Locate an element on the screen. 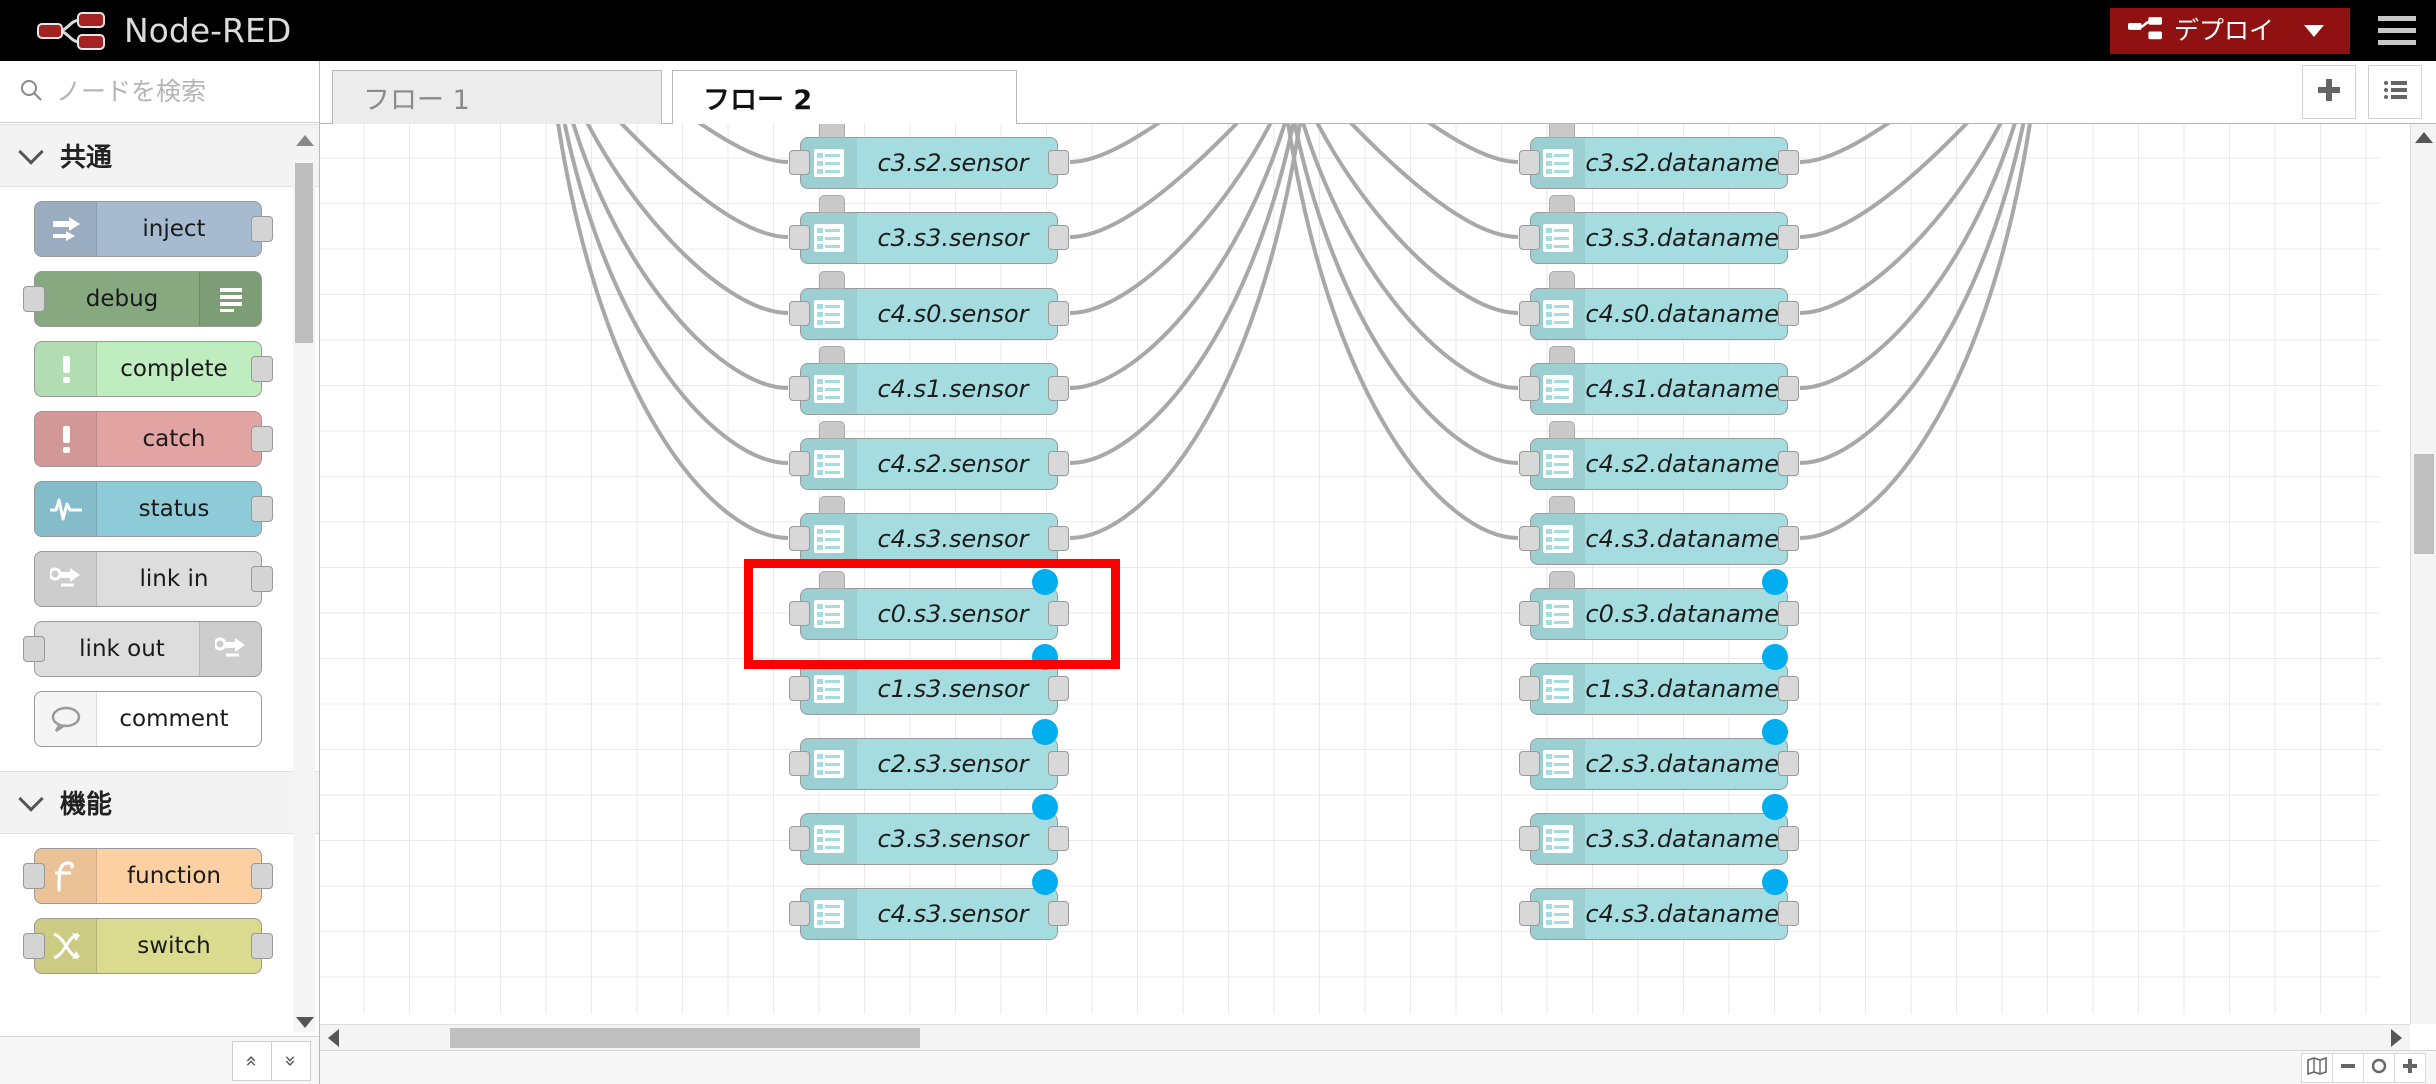 Image resolution: width=2436 pixels, height=1084 pixels. search-input is located at coordinates (181, 91).